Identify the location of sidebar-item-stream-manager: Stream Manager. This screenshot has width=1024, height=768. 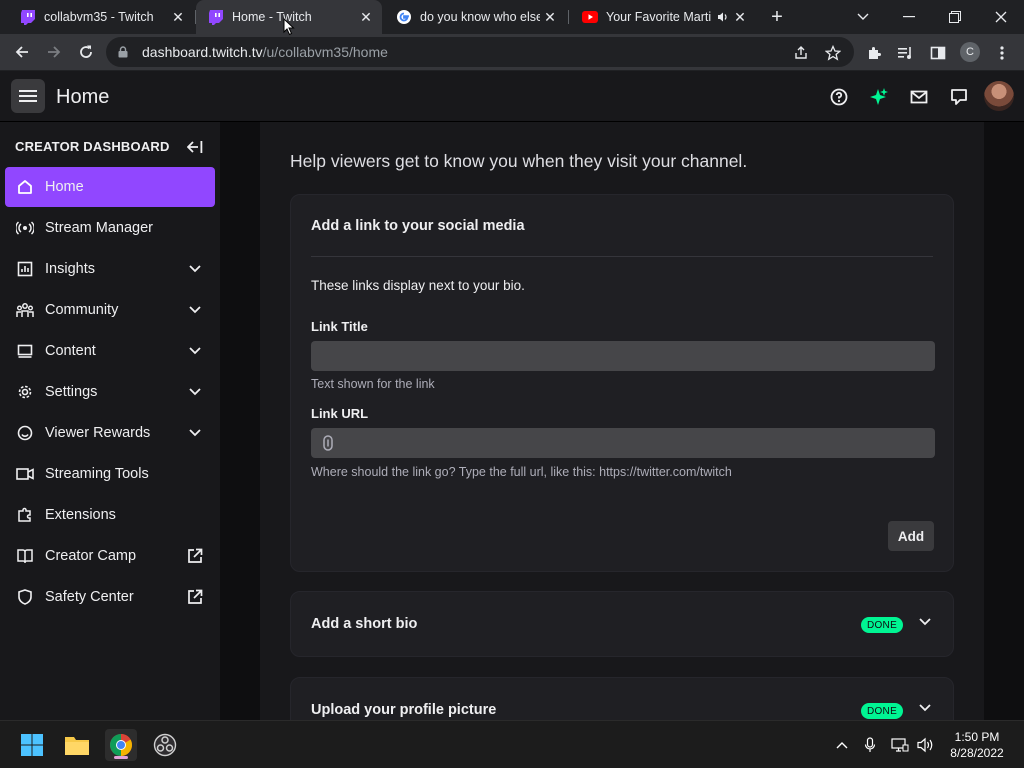
(110, 228).